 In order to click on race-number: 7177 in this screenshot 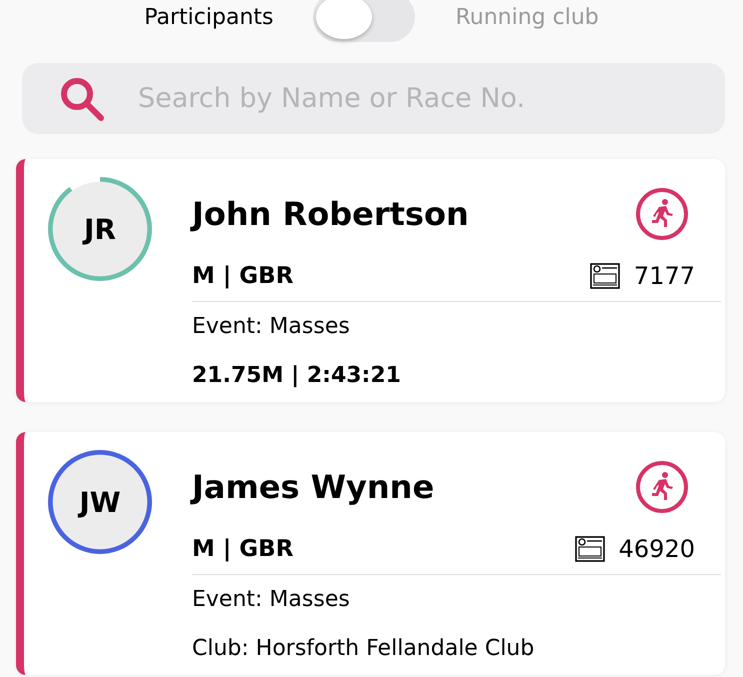, I will do `click(664, 276)`.